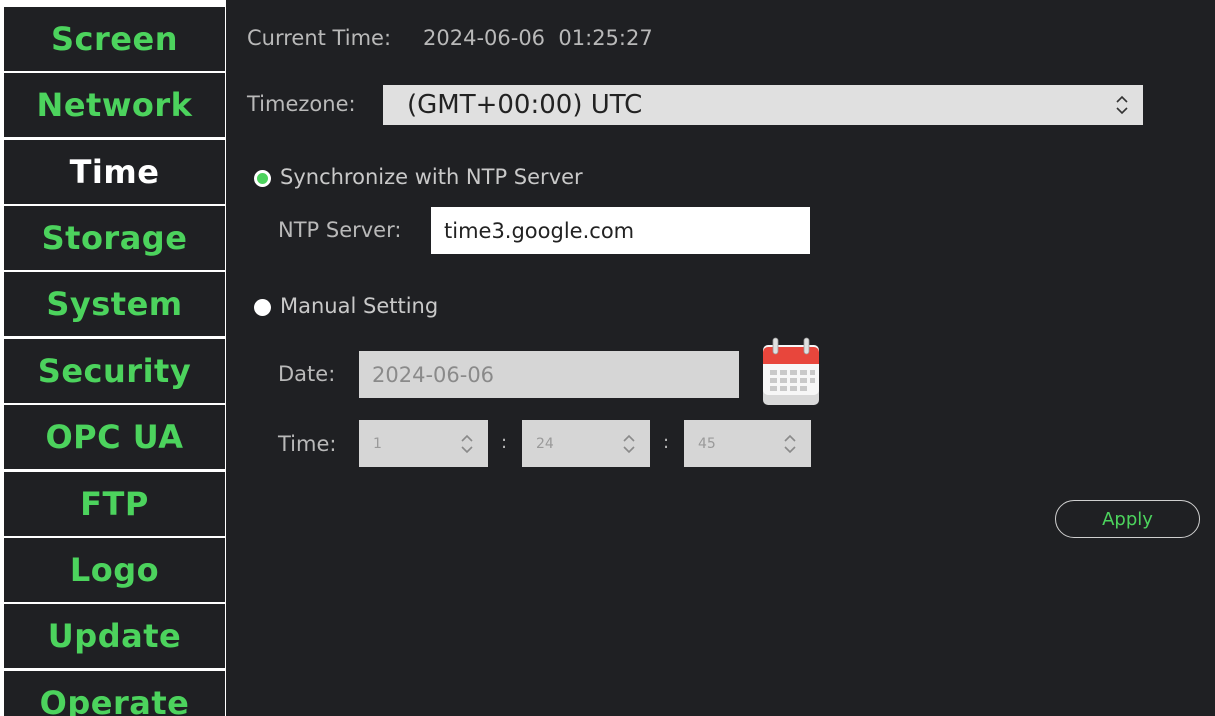 The image size is (1215, 716). What do you see at coordinates (114, 693) in the screenshot?
I see `nav-operate: Operate` at bounding box center [114, 693].